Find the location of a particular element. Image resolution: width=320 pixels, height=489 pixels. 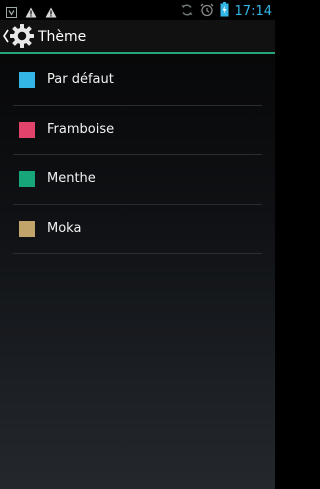

alarm-icon is located at coordinates (207, 11).